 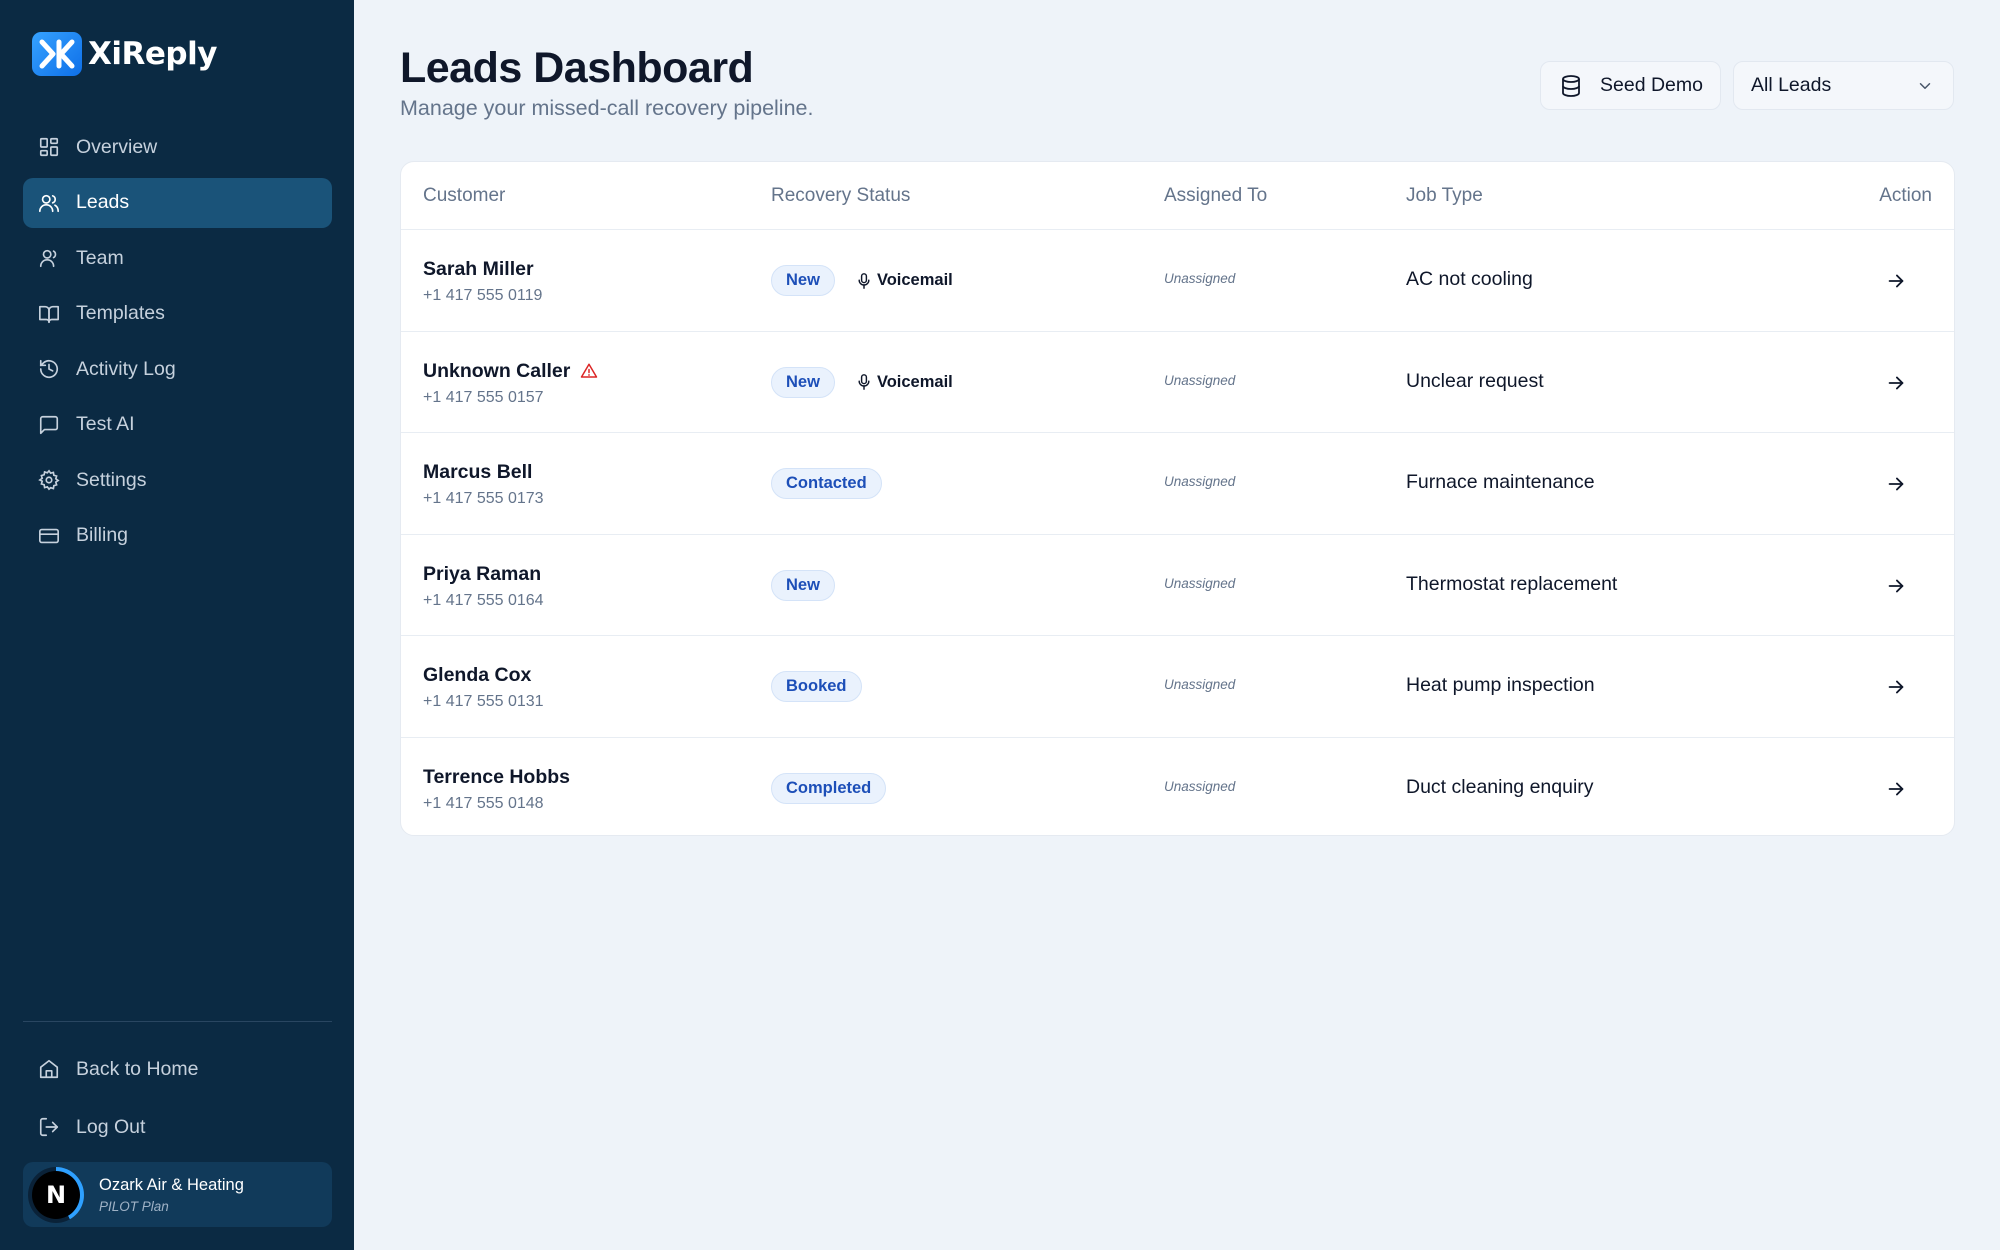 I want to click on status-badge: Booked, so click(x=816, y=686).